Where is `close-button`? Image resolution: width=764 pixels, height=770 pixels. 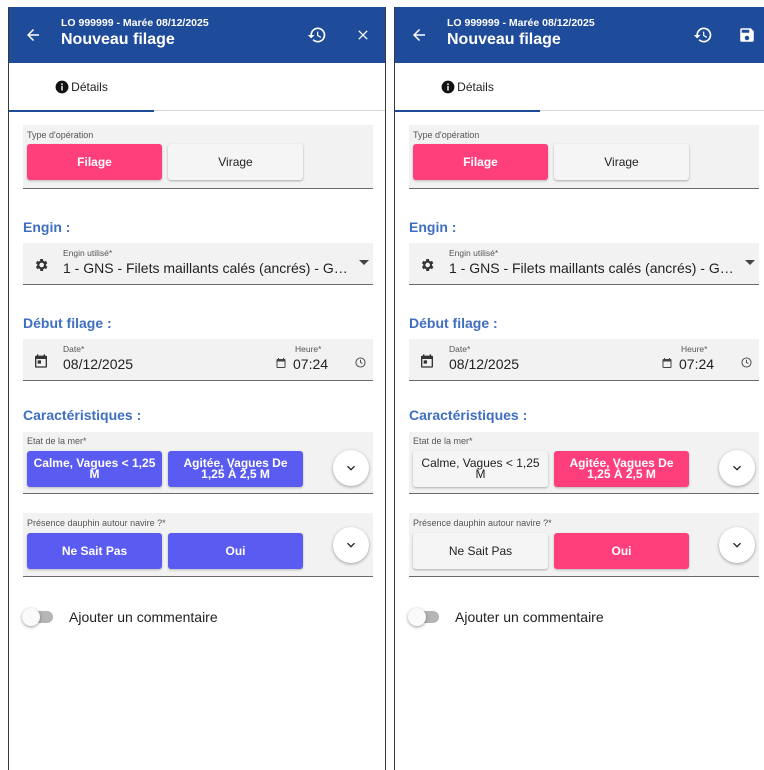 close-button is located at coordinates (363, 35).